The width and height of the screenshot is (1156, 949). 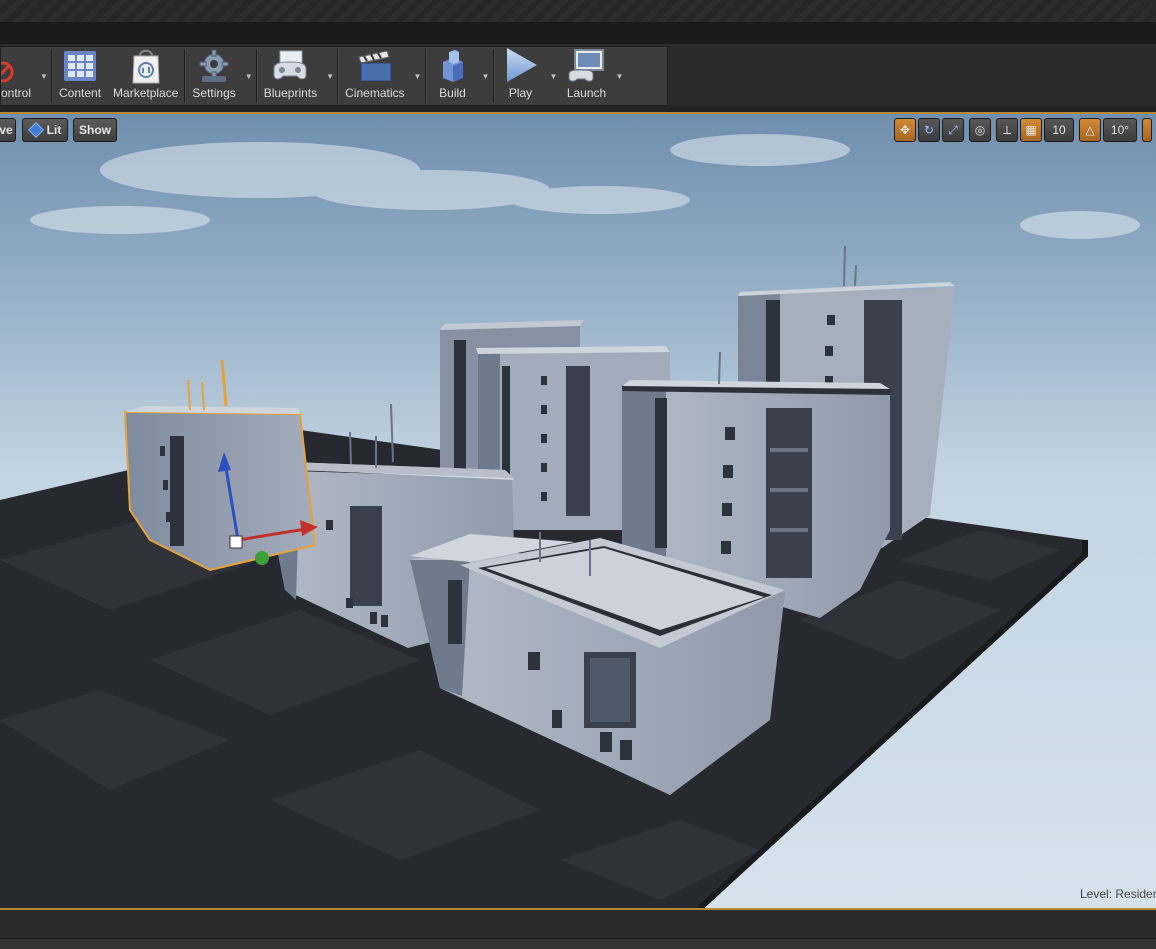 I want to click on build-blocks-icon, so click(x=453, y=65).